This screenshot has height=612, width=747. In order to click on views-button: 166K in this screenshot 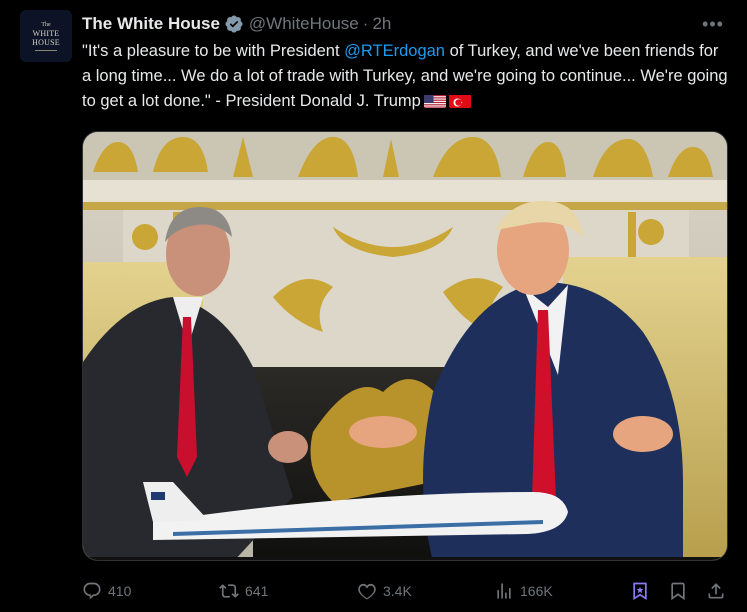, I will do `click(523, 591)`.